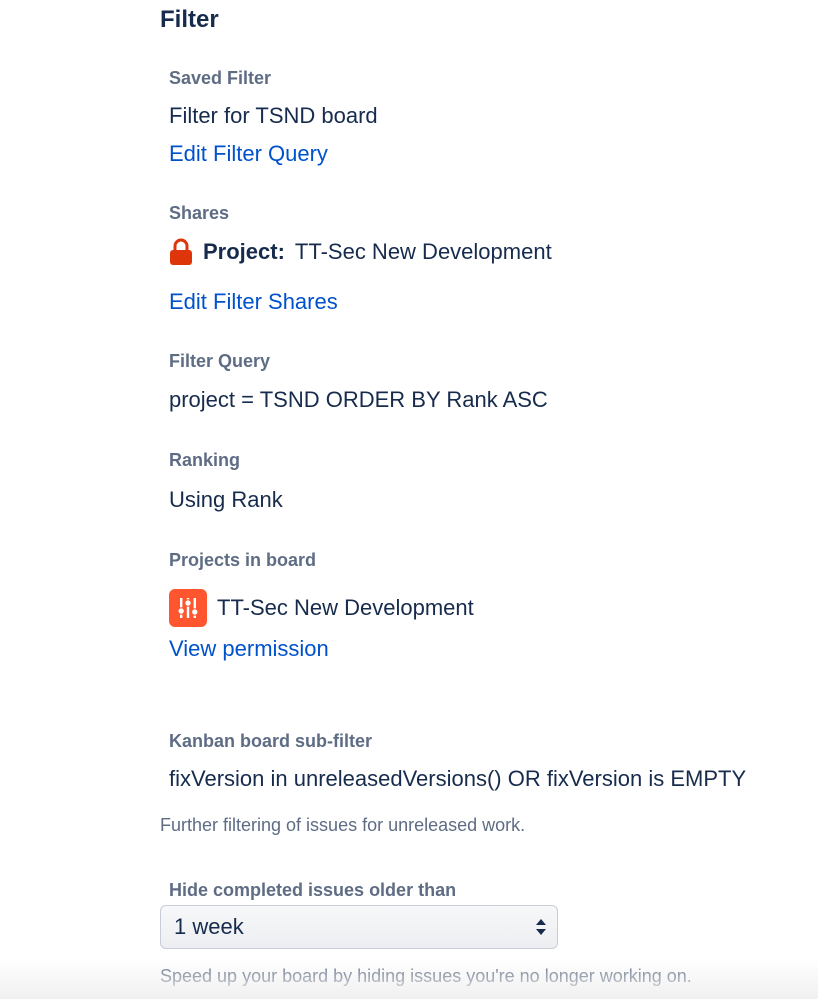 The width and height of the screenshot is (818, 999). What do you see at coordinates (541, 927) in the screenshot?
I see `select-arrows-icon` at bounding box center [541, 927].